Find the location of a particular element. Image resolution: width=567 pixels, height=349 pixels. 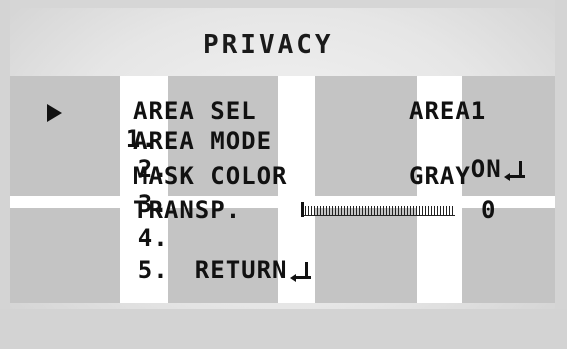

transparency-slider is located at coordinates (378, 211).